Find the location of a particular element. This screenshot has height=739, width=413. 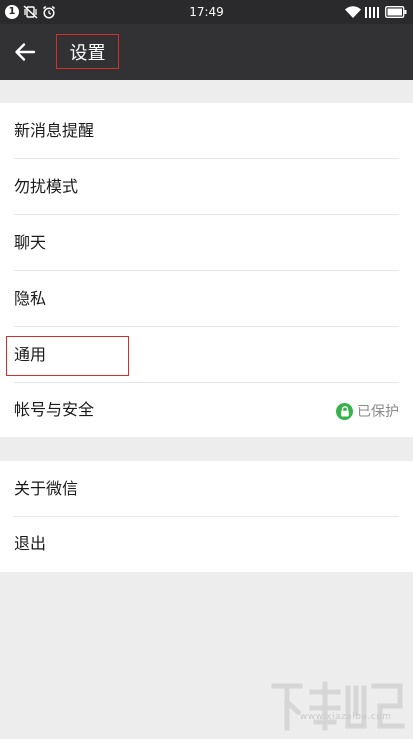

settings-item-account-security: 帐号与安全 已保护 is located at coordinates (206, 410).